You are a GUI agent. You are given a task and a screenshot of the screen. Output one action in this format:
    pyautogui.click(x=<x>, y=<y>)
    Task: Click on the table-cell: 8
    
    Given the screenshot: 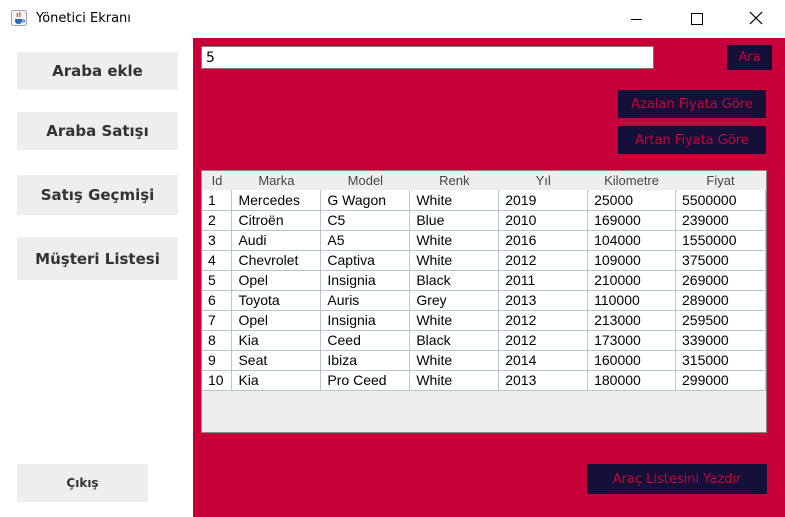 What is the action you would take?
    pyautogui.click(x=217, y=340)
    